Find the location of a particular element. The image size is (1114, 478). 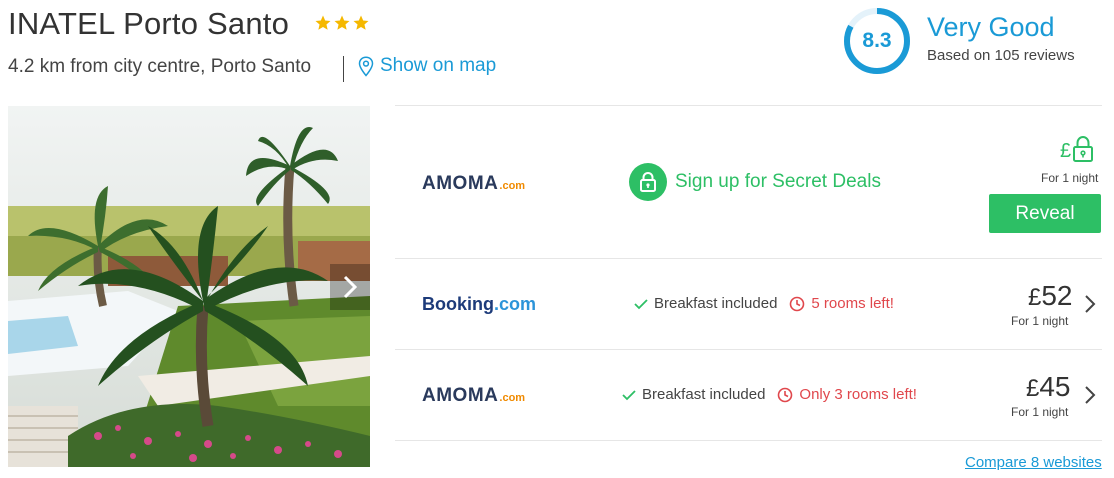

photo-next-button is located at coordinates (350, 287).